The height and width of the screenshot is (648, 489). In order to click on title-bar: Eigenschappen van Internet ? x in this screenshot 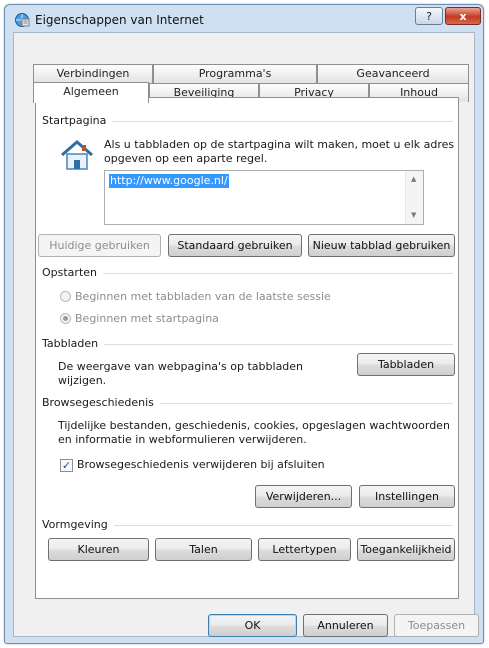, I will do `click(244, 18)`.